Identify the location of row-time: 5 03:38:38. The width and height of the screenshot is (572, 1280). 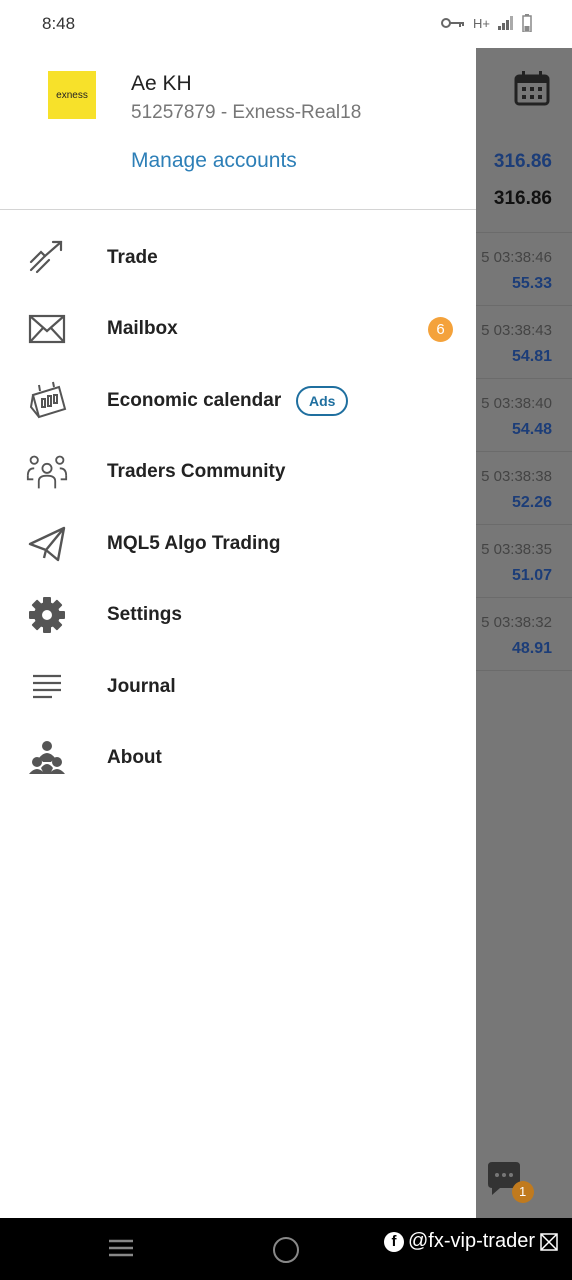
(516, 476).